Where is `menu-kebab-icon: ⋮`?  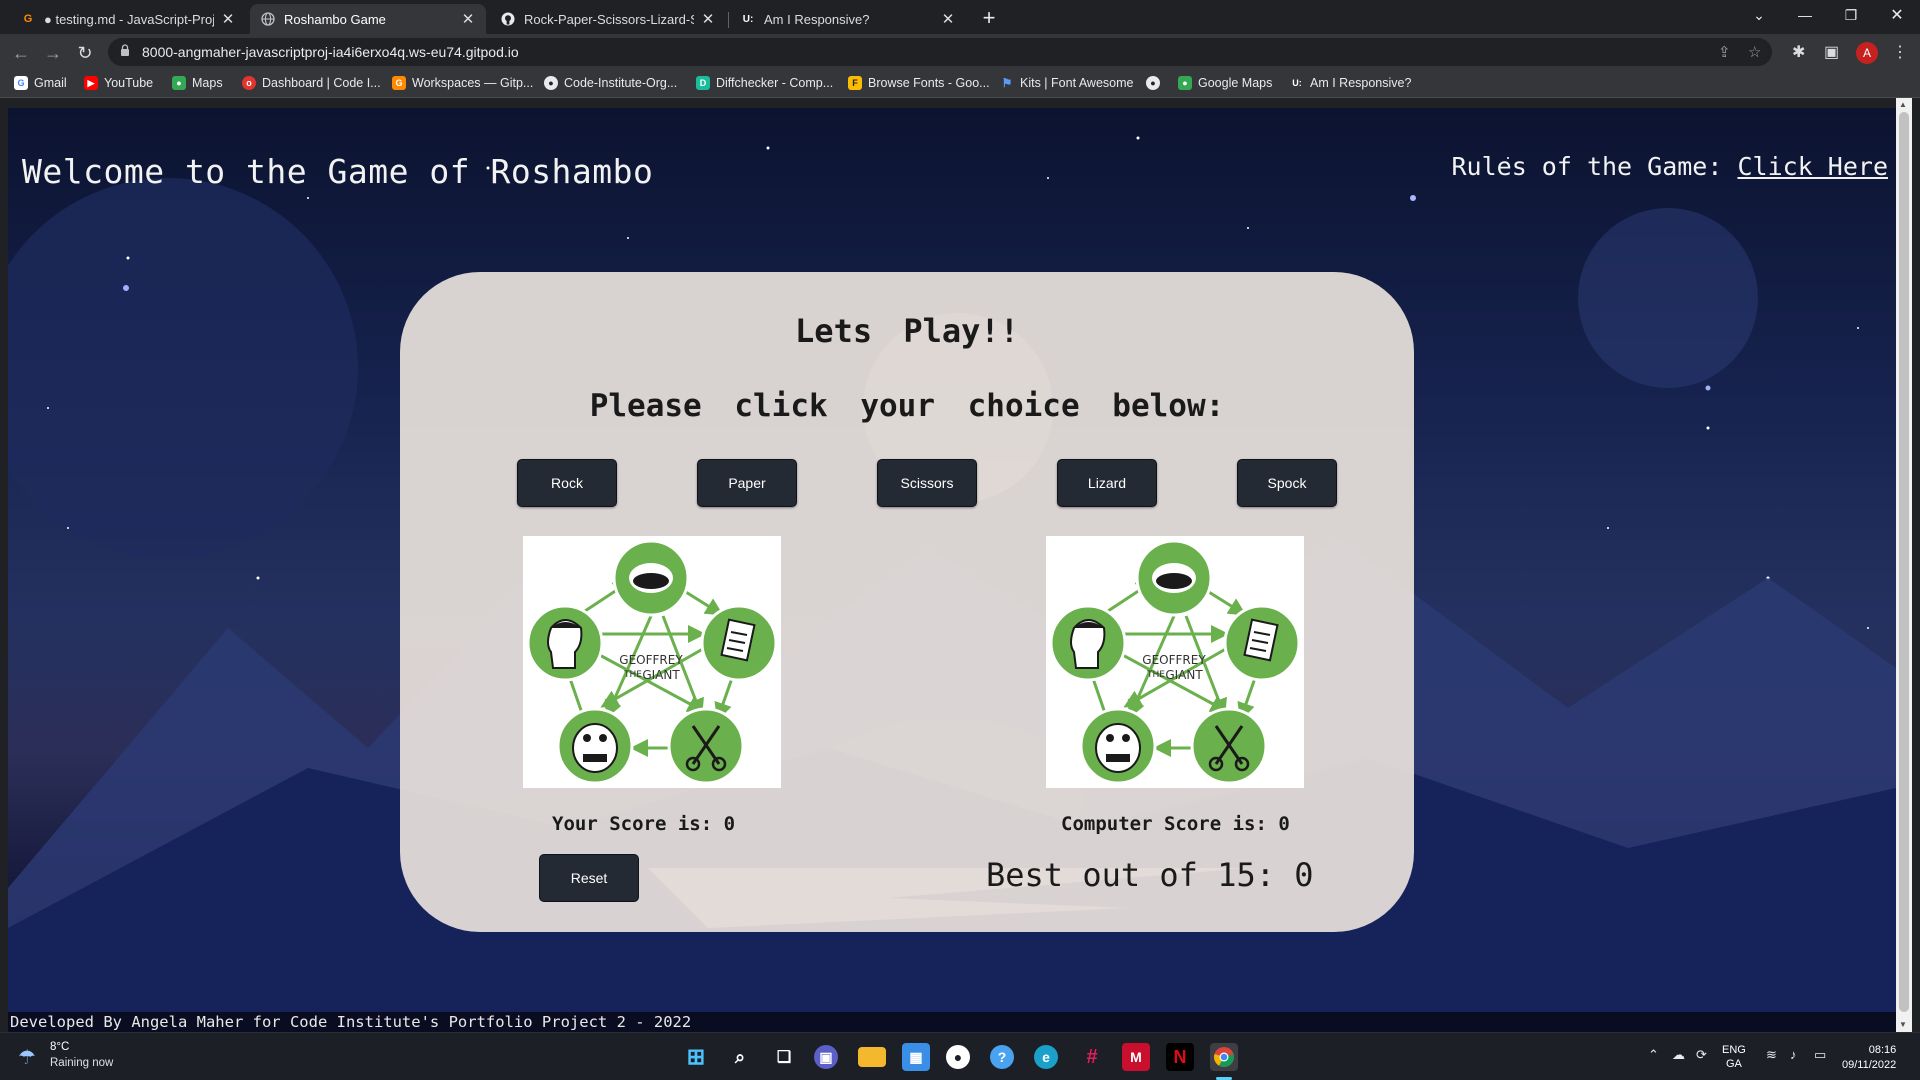
menu-kebab-icon: ⋮ is located at coordinates (1900, 52).